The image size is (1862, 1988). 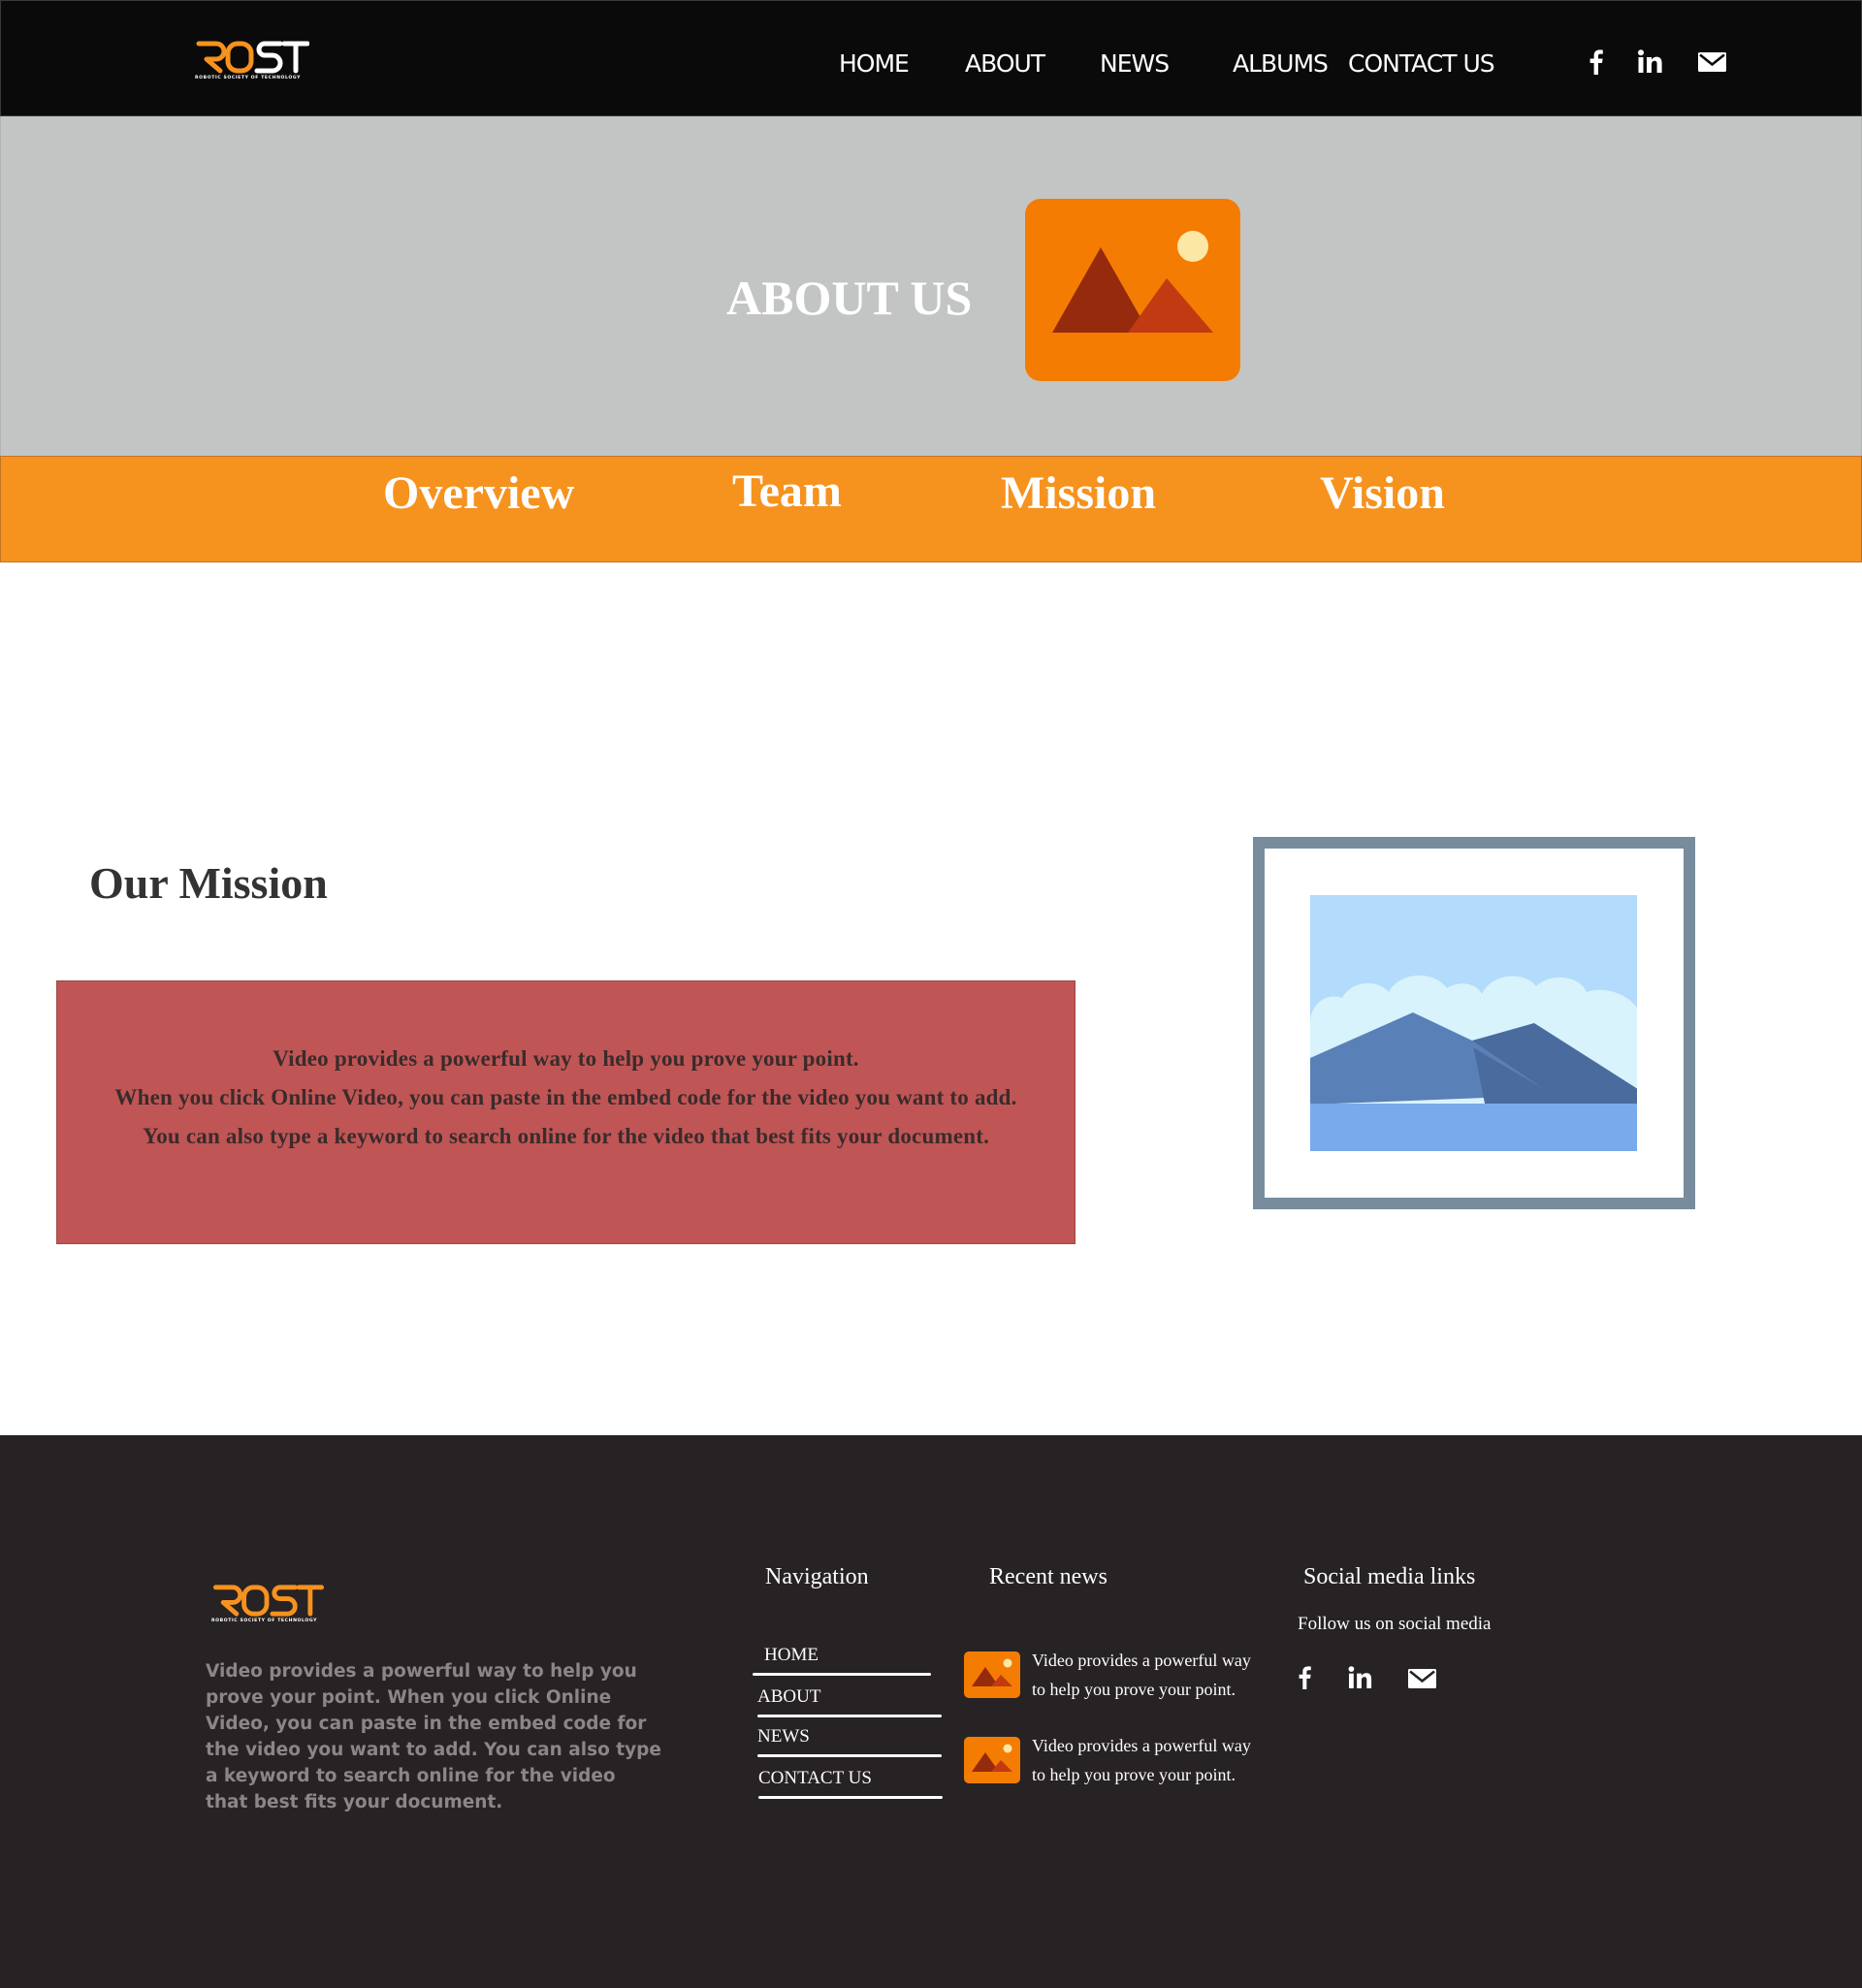 I want to click on footer-nav-news: NEWS, so click(x=784, y=1737).